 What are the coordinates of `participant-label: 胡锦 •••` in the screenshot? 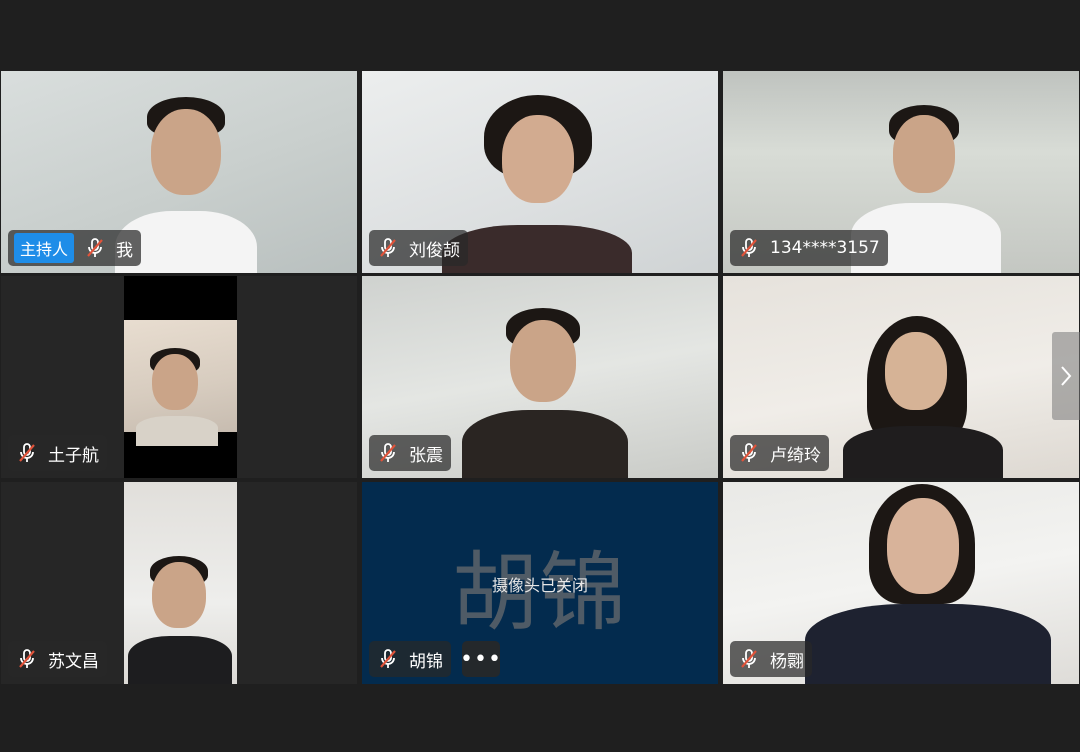 It's located at (435, 659).